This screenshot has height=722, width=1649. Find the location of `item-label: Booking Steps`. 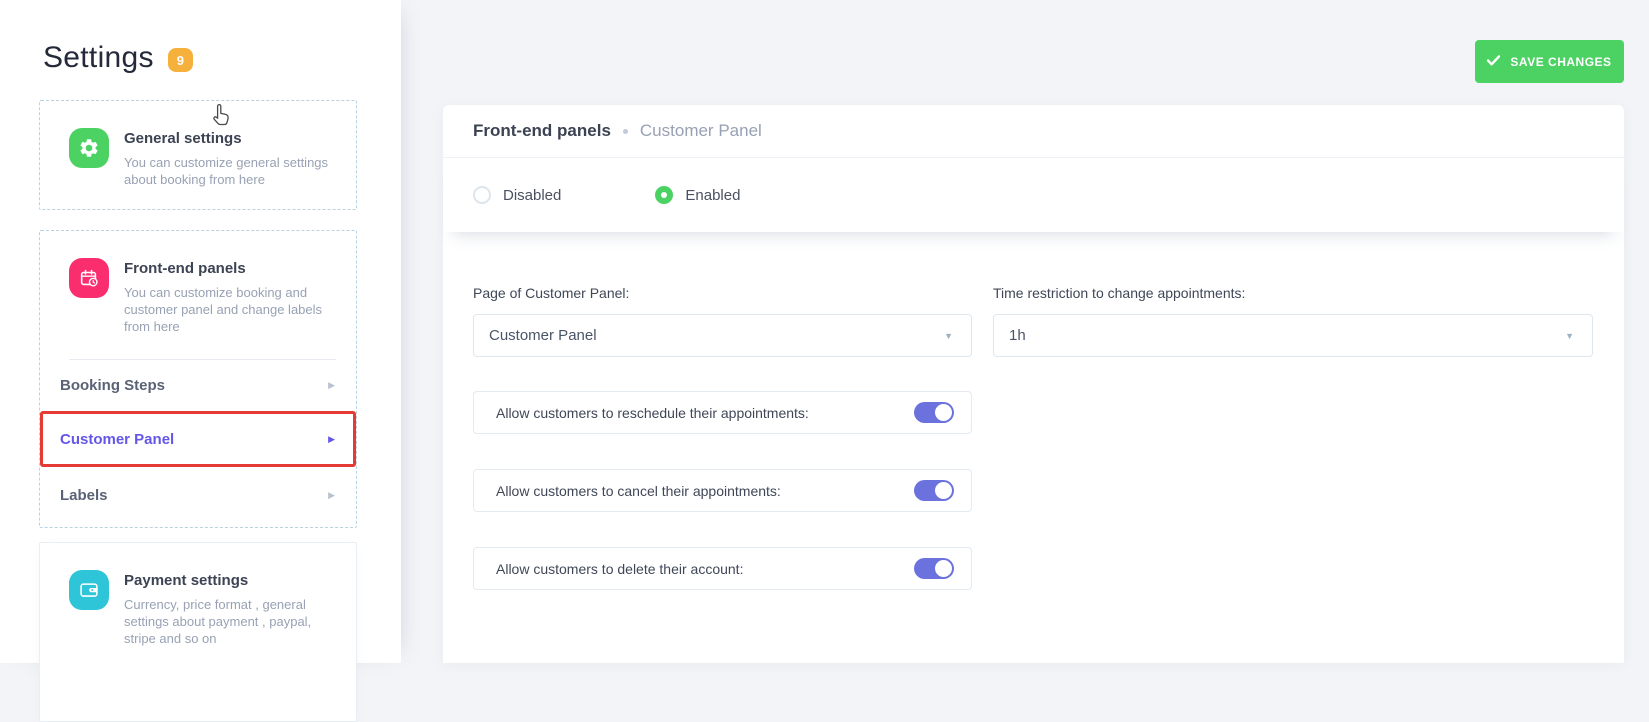

item-label: Booking Steps is located at coordinates (113, 385).